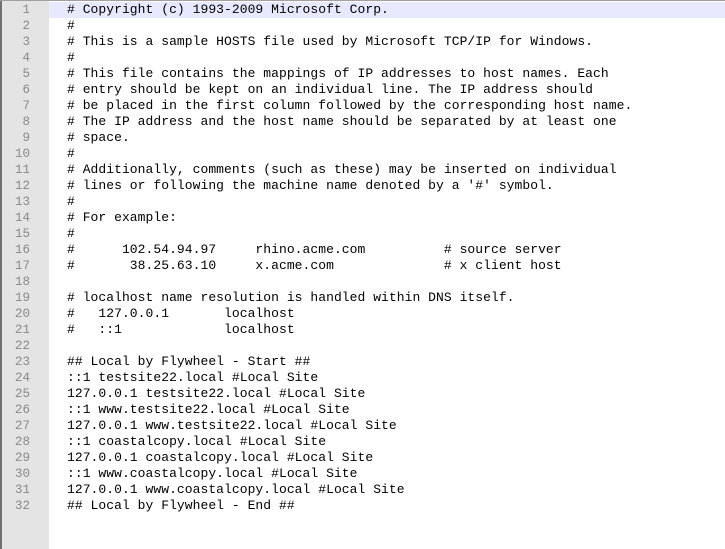 This screenshot has width=725, height=549. Describe the element at coordinates (387, 474) in the screenshot. I see `text-line: ::1 www.coastalcopy.local #Local Site` at that location.